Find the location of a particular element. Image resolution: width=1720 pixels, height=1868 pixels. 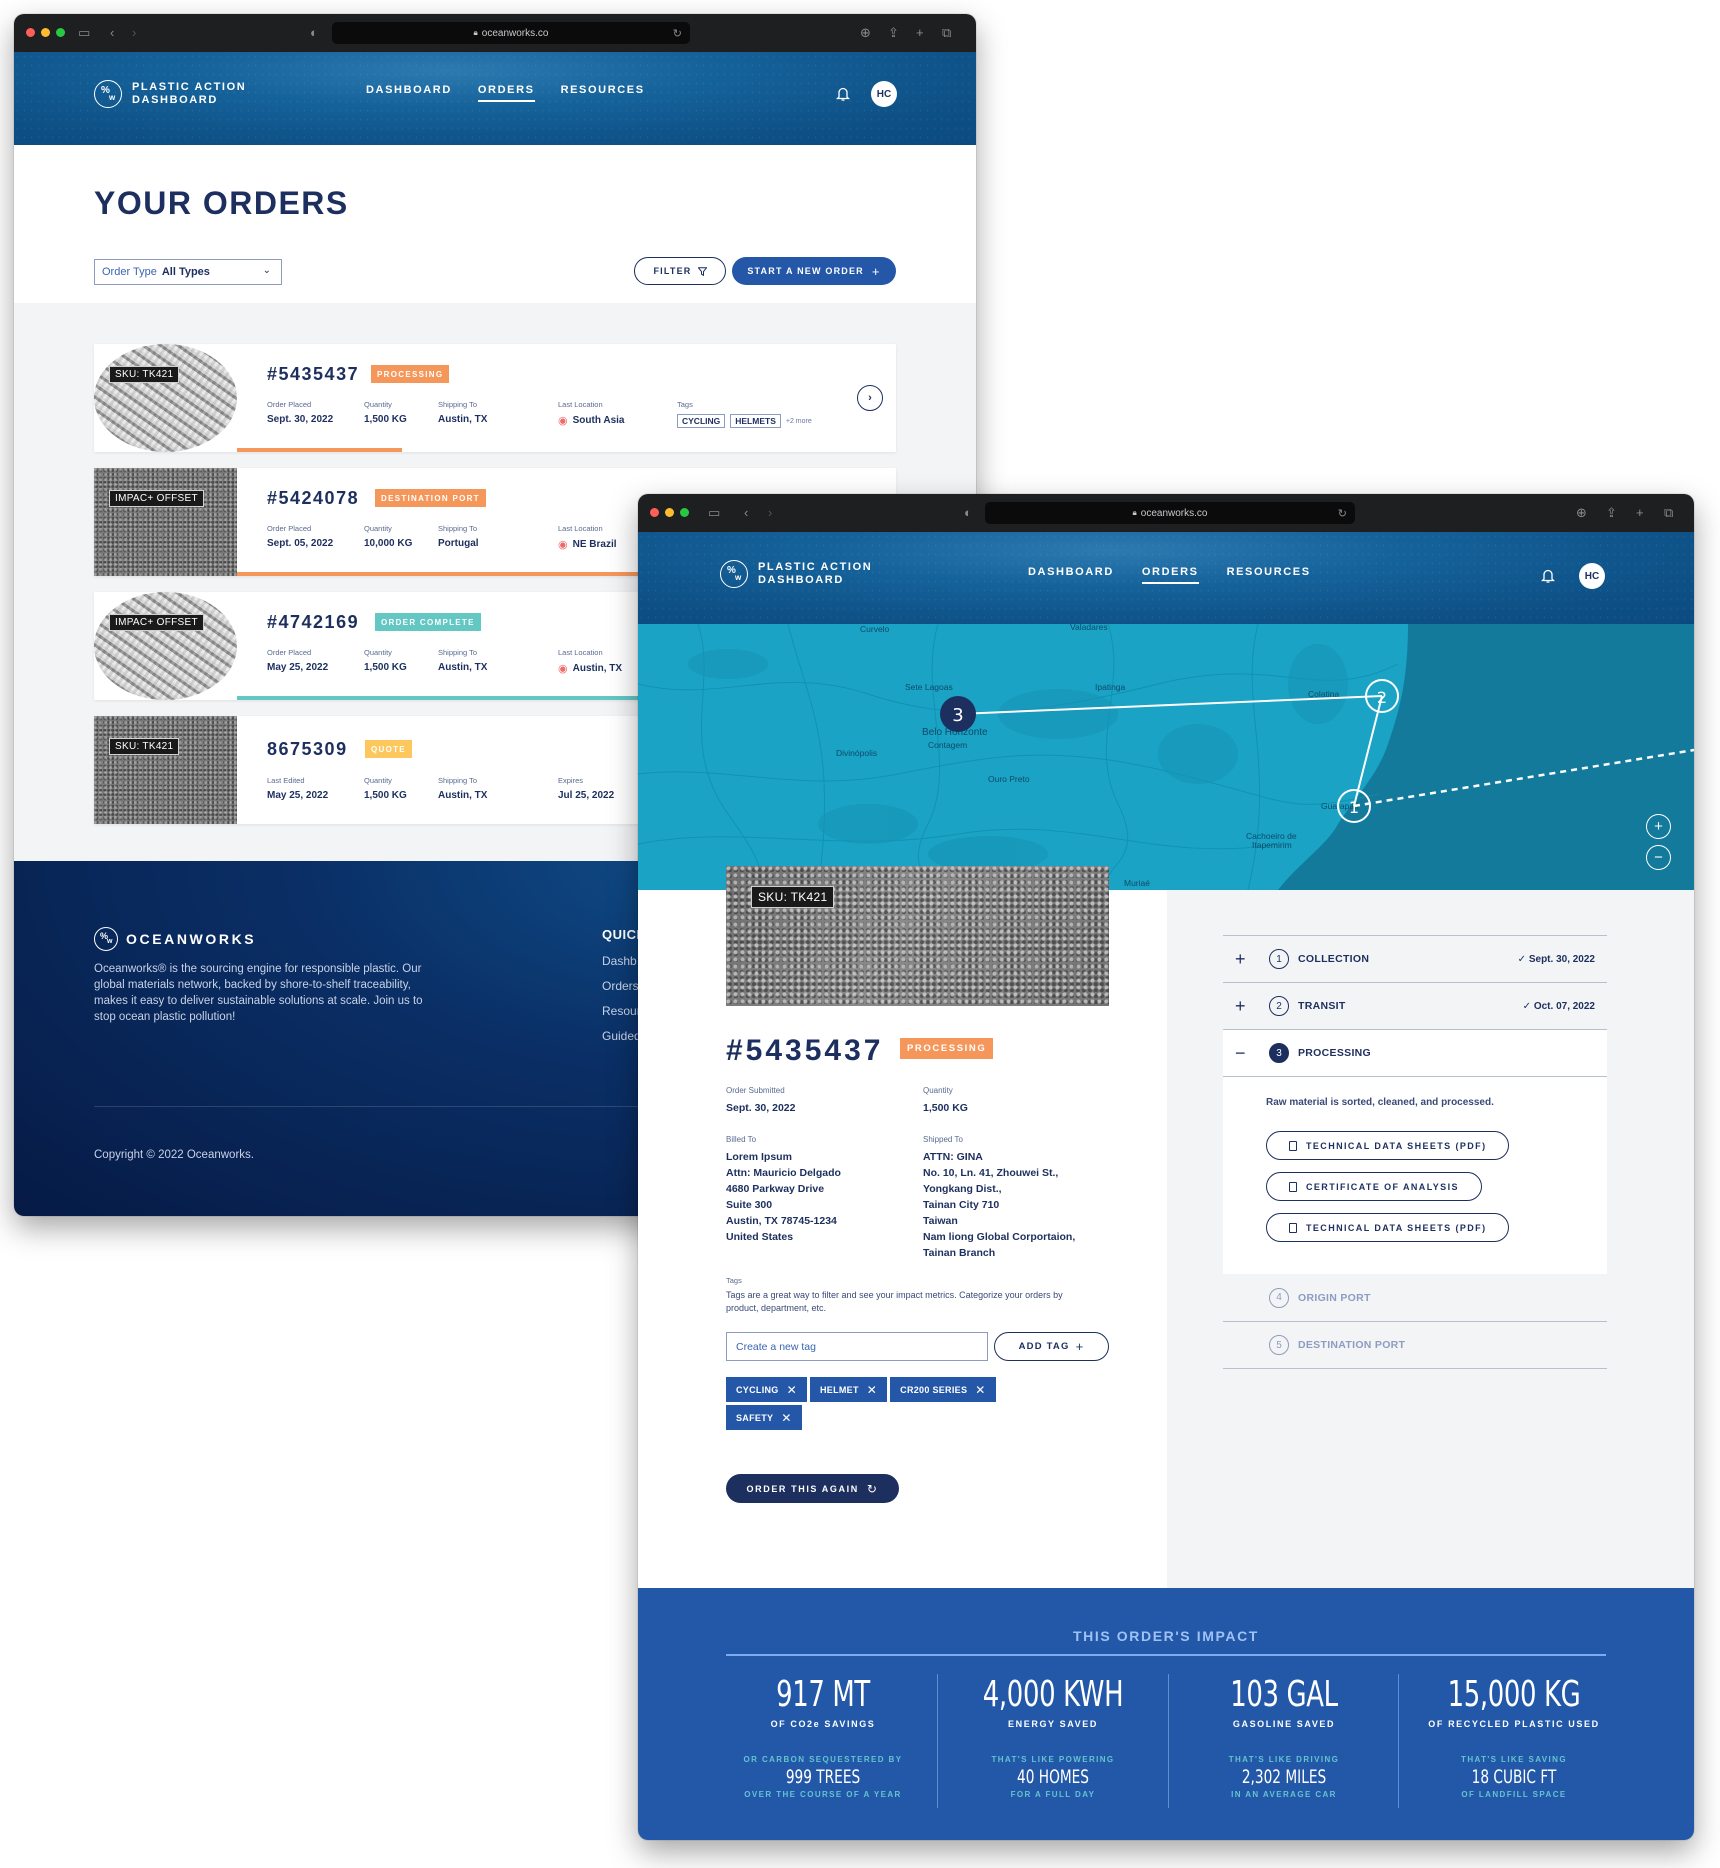

timeline-step-collection: + 1 COLLECTION ✓ Sept. 30, 2022 is located at coordinates (1415, 958).